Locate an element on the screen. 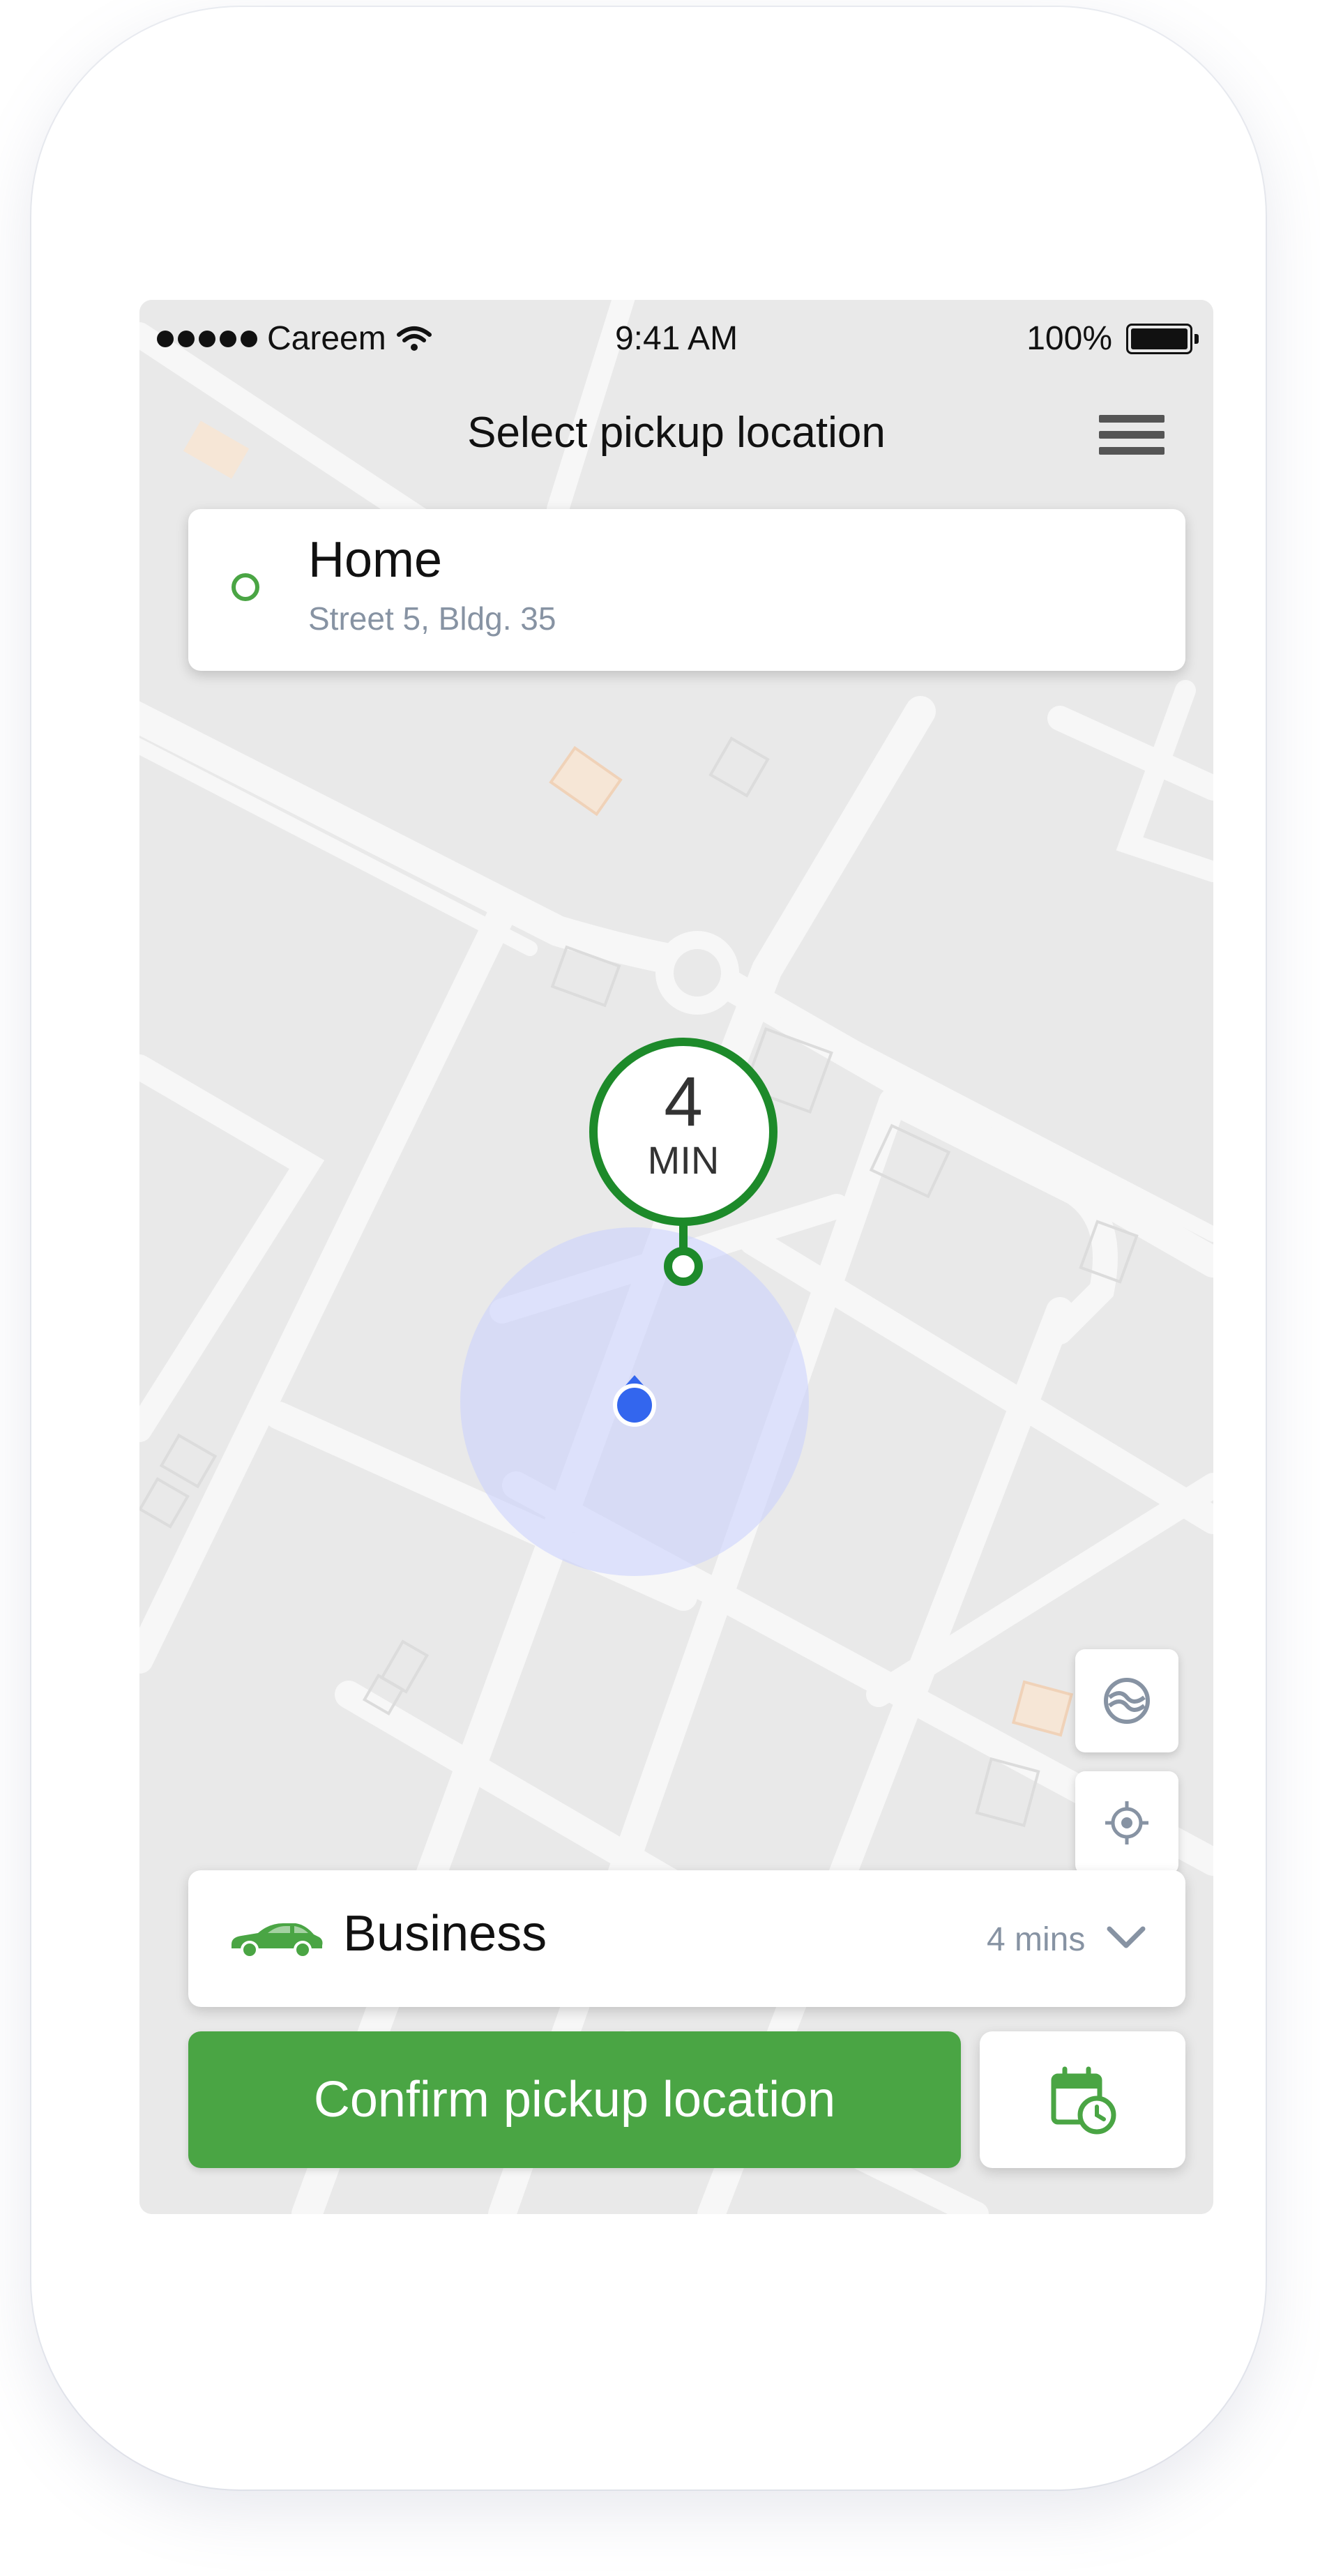  user-location-dot is located at coordinates (634, 1405).